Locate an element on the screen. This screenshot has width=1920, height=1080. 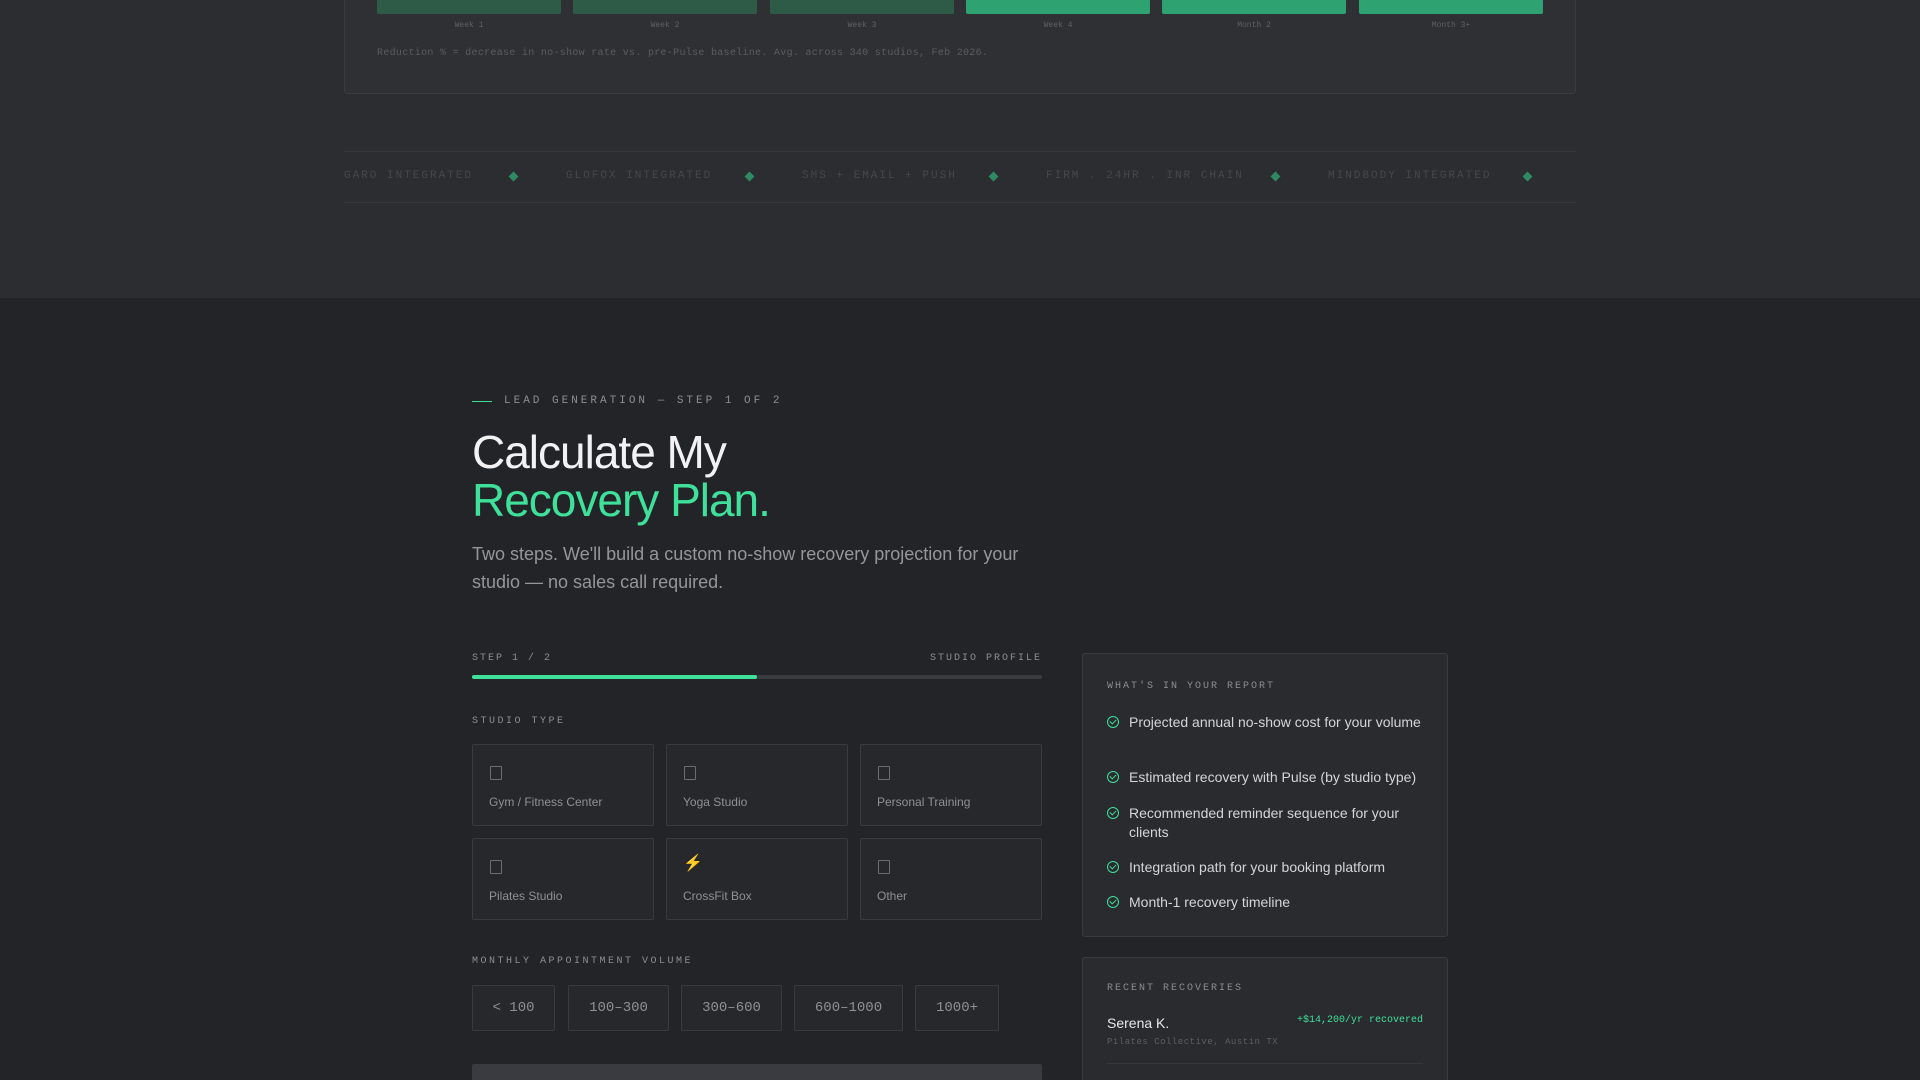
divider is located at coordinates (1265, 1063).